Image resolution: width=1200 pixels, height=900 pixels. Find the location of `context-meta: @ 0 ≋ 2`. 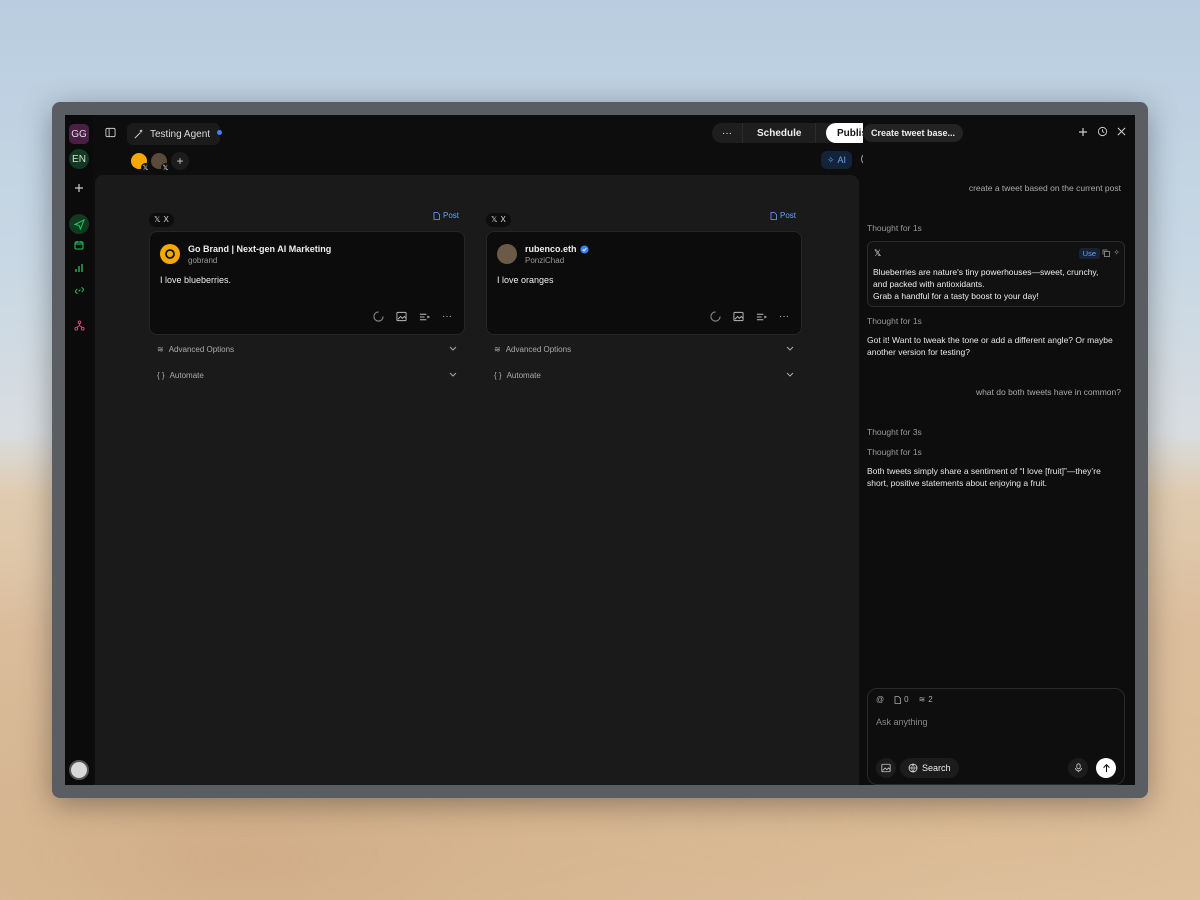

context-meta: @ 0 ≋ 2 is located at coordinates (904, 699).